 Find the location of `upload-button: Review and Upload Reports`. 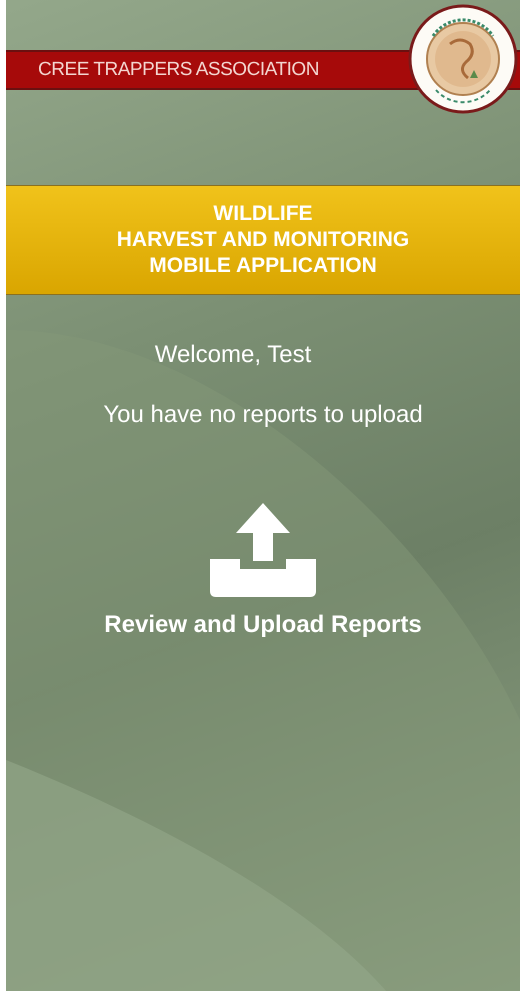

upload-button: Review and Upload Reports is located at coordinates (263, 573).